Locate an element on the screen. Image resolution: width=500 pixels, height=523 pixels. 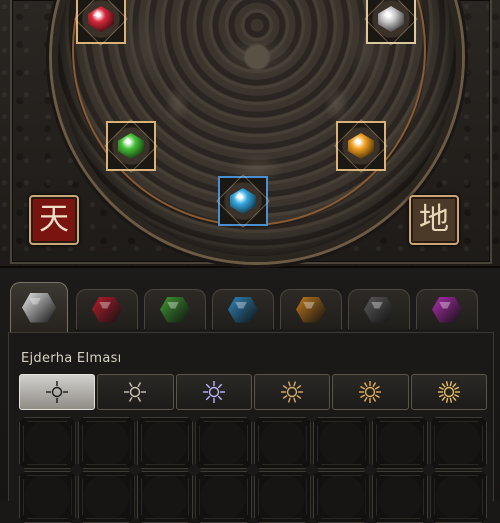
diamond-gem-icon is located at coordinates (39, 307).